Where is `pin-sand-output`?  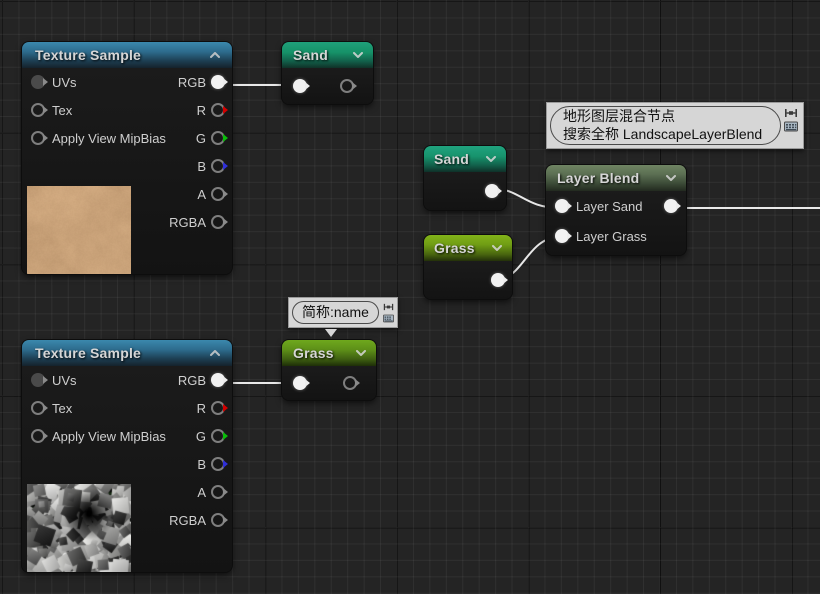 pin-sand-output is located at coordinates (348, 86).